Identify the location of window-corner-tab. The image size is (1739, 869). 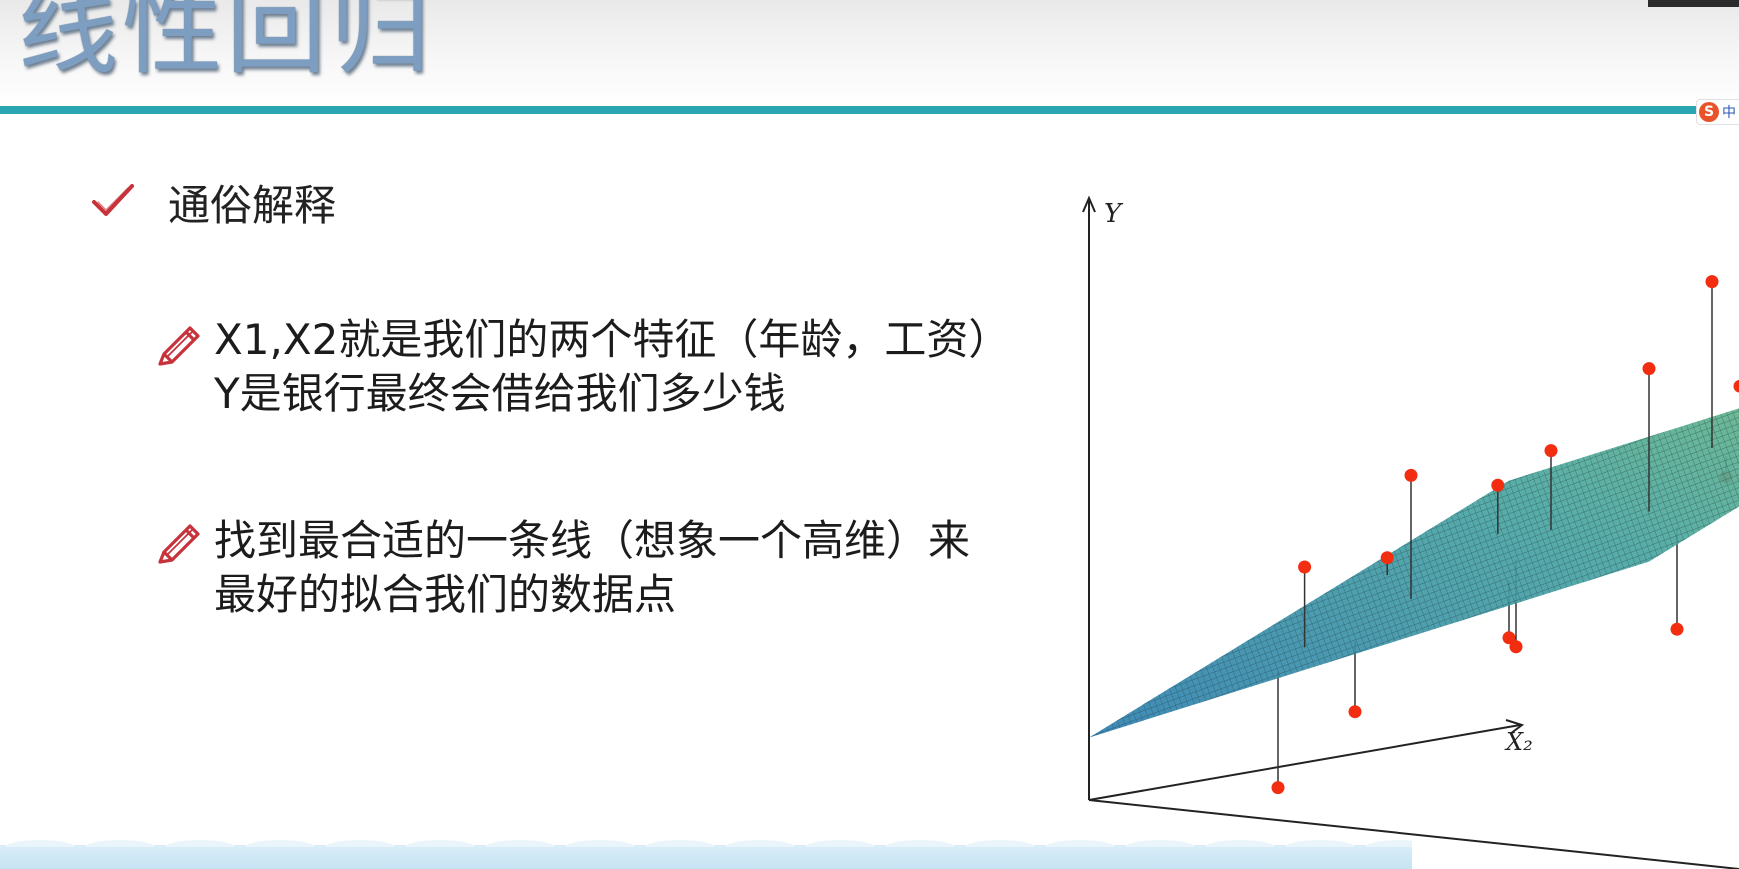
(1693, 3).